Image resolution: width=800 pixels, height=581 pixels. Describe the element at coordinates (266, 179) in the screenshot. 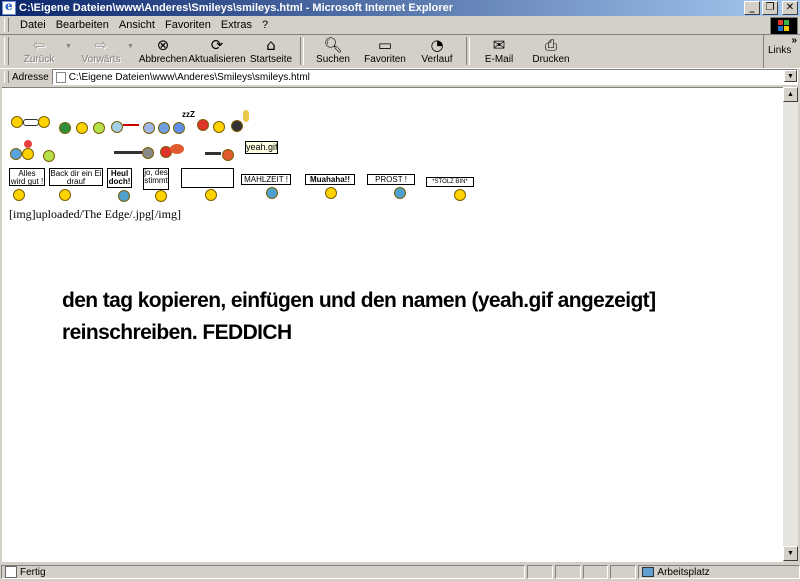

I see `sign-mahlzeit: MAHLZEIT !` at that location.